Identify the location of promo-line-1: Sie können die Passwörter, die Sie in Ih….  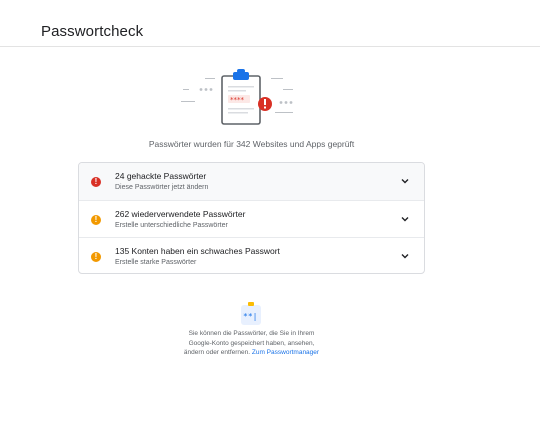
(251, 333).